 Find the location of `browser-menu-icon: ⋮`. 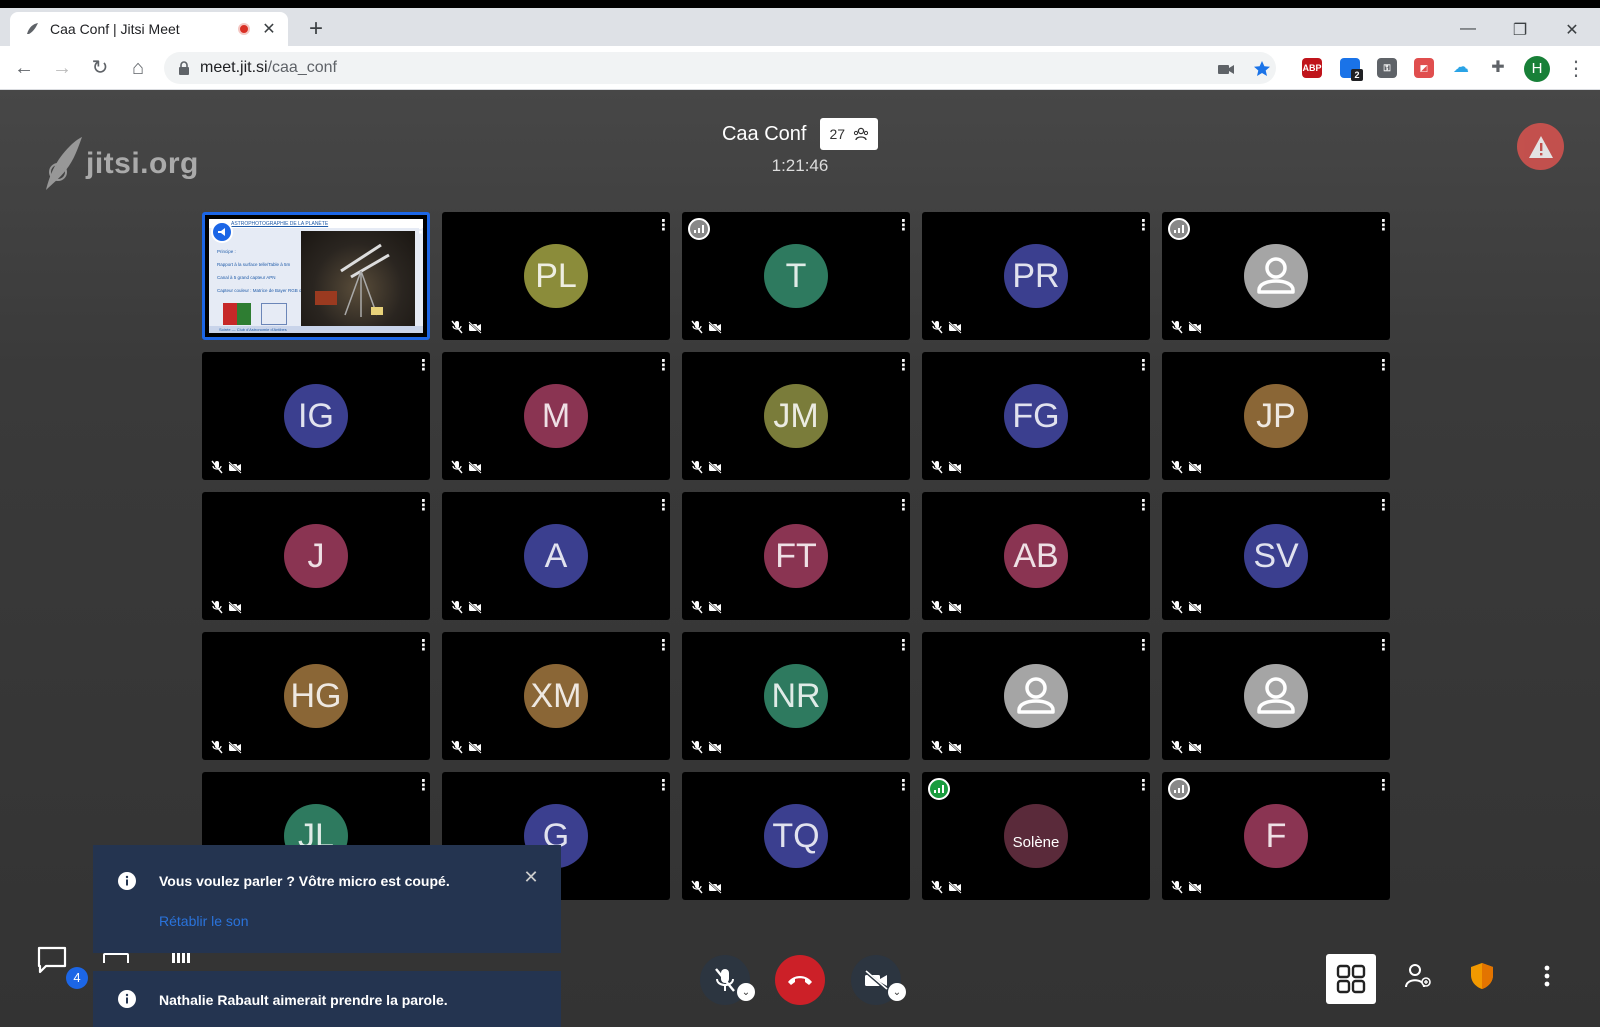

browser-menu-icon: ⋮ is located at coordinates (1576, 69).